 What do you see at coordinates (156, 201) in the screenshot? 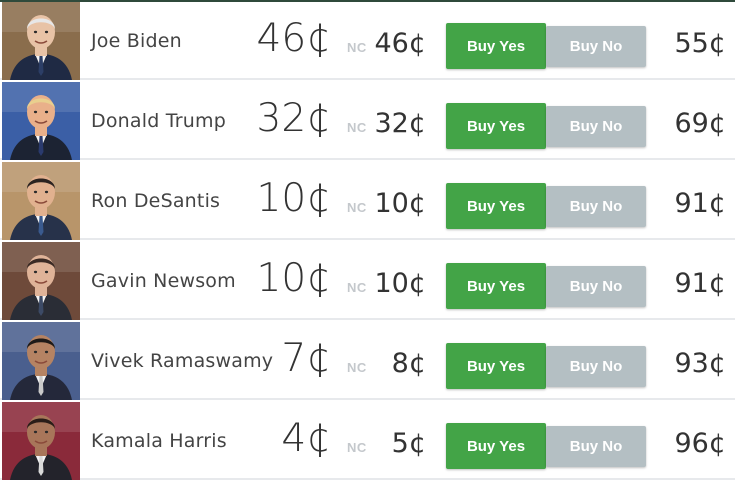
I see `candidate-name: Ron DeSantis` at bounding box center [156, 201].